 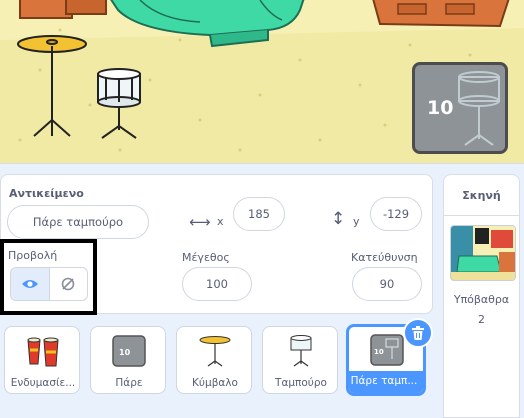 What do you see at coordinates (338, 219) in the screenshot?
I see `vertical-arrows-icon: ↕` at bounding box center [338, 219].